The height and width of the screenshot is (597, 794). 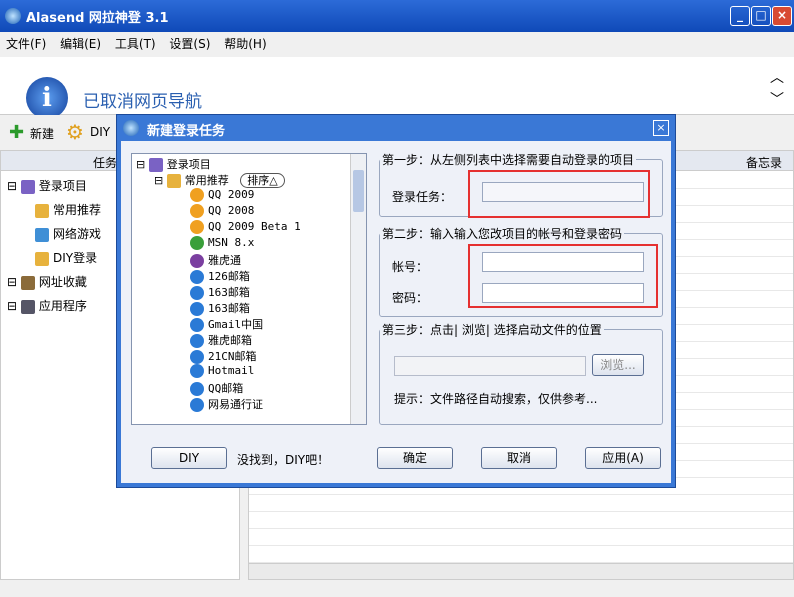 What do you see at coordinates (75, 132) in the screenshot?
I see `gear-icon: ⚙` at bounding box center [75, 132].